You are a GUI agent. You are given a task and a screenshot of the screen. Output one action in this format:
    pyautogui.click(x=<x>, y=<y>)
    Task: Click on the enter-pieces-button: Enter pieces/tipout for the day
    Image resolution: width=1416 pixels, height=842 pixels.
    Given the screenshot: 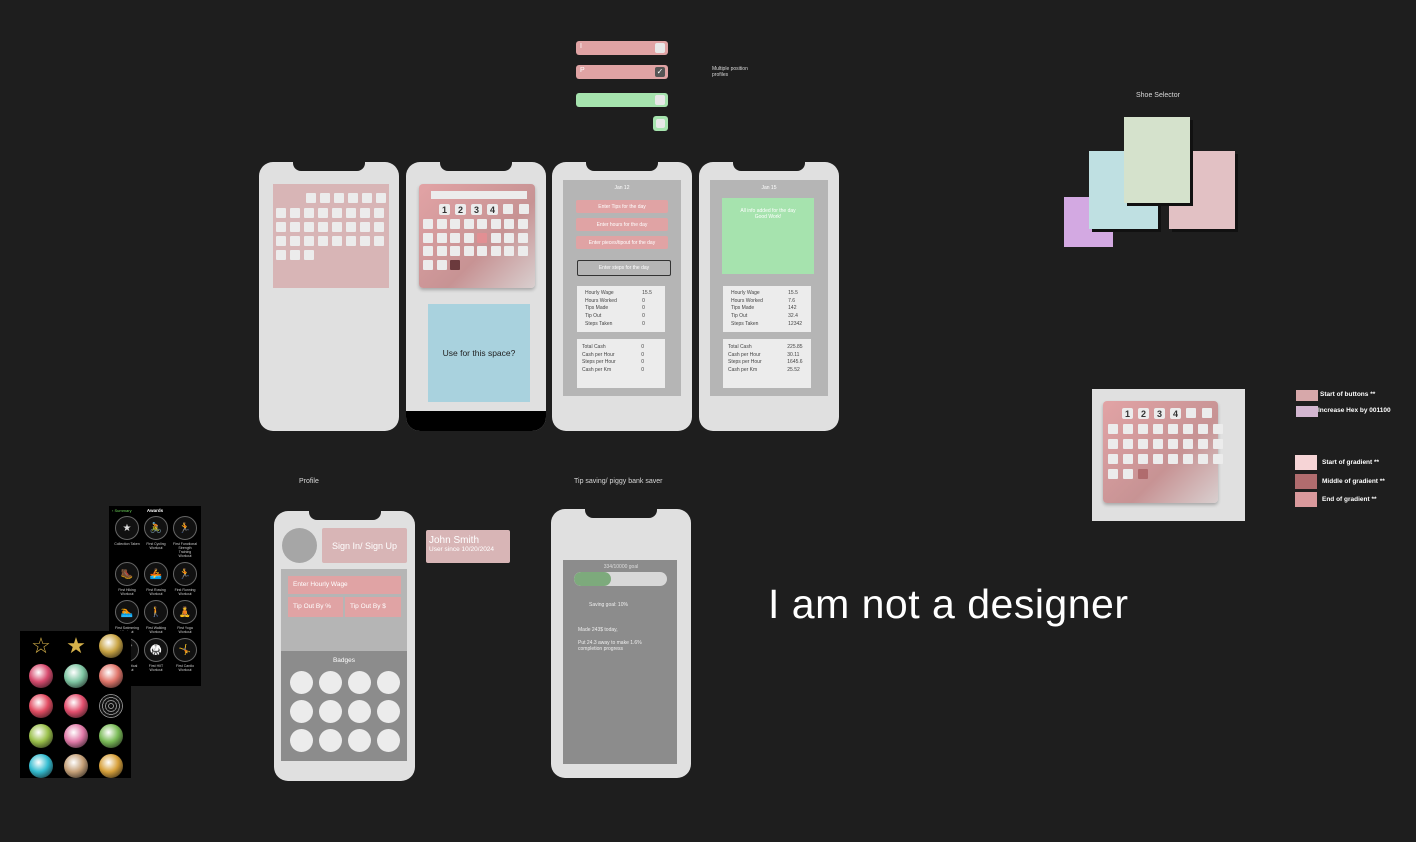 What is the action you would take?
    pyautogui.click(x=622, y=242)
    